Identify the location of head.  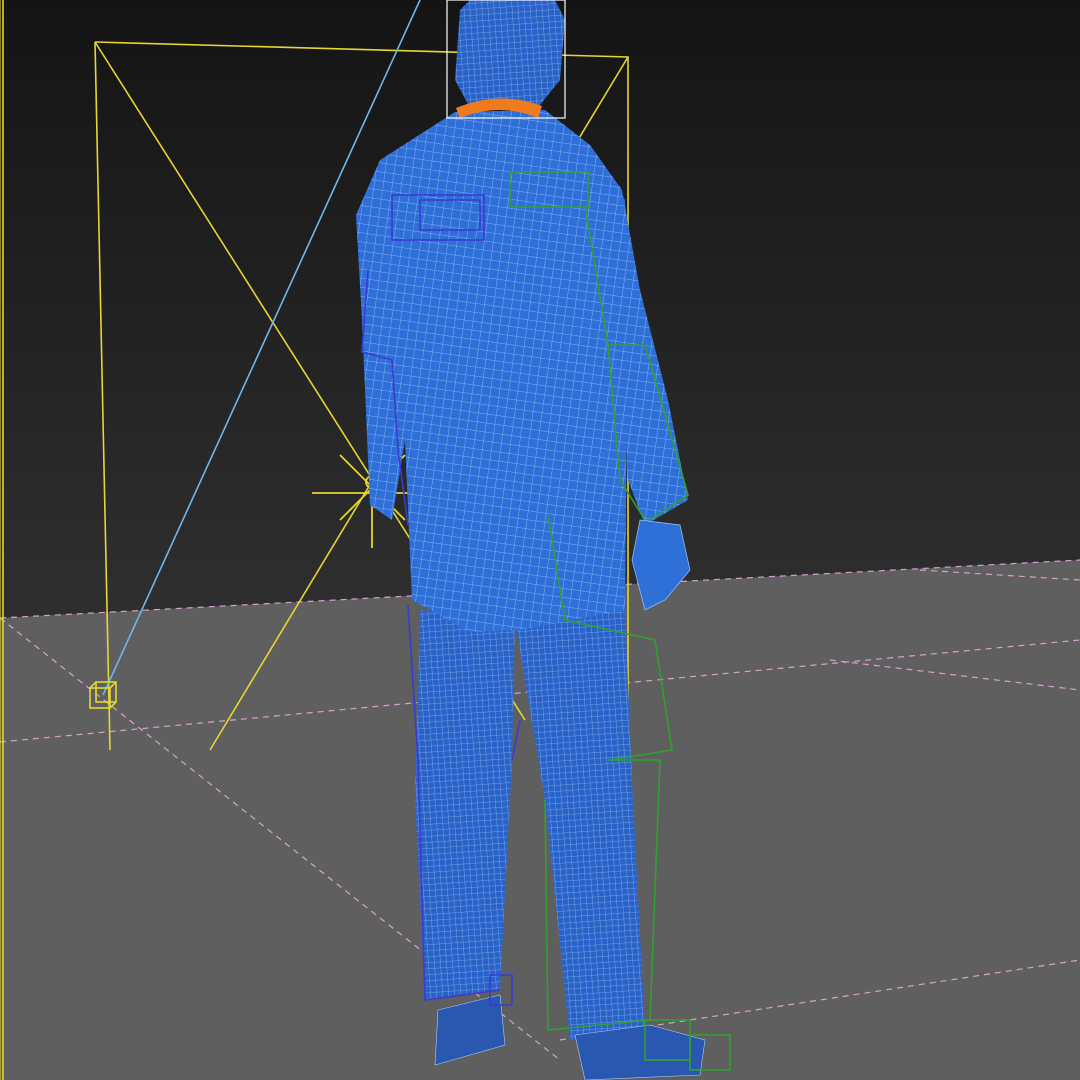
(510, 54).